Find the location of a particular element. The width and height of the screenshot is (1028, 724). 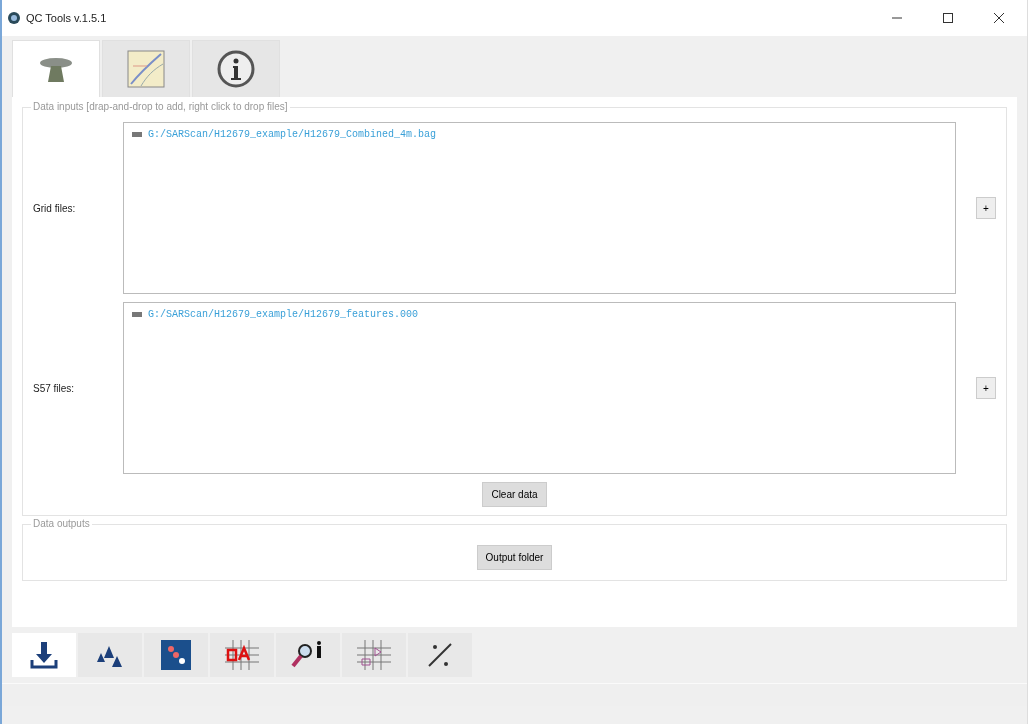

download-icon is located at coordinates (44, 655).